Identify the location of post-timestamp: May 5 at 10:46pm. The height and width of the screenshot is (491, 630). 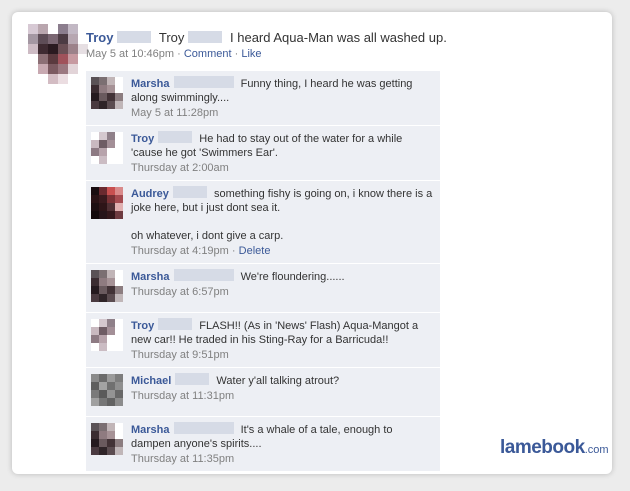
(130, 54).